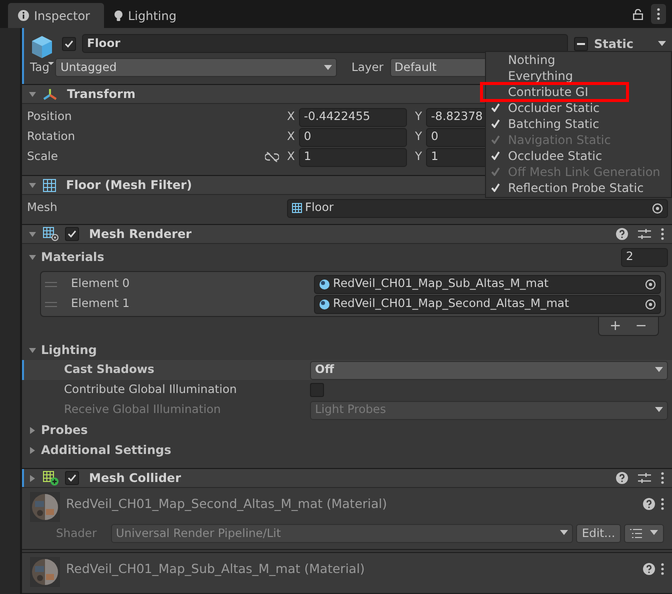  Describe the element at coordinates (77, 533) in the screenshot. I see `shader-label: Shader` at that location.